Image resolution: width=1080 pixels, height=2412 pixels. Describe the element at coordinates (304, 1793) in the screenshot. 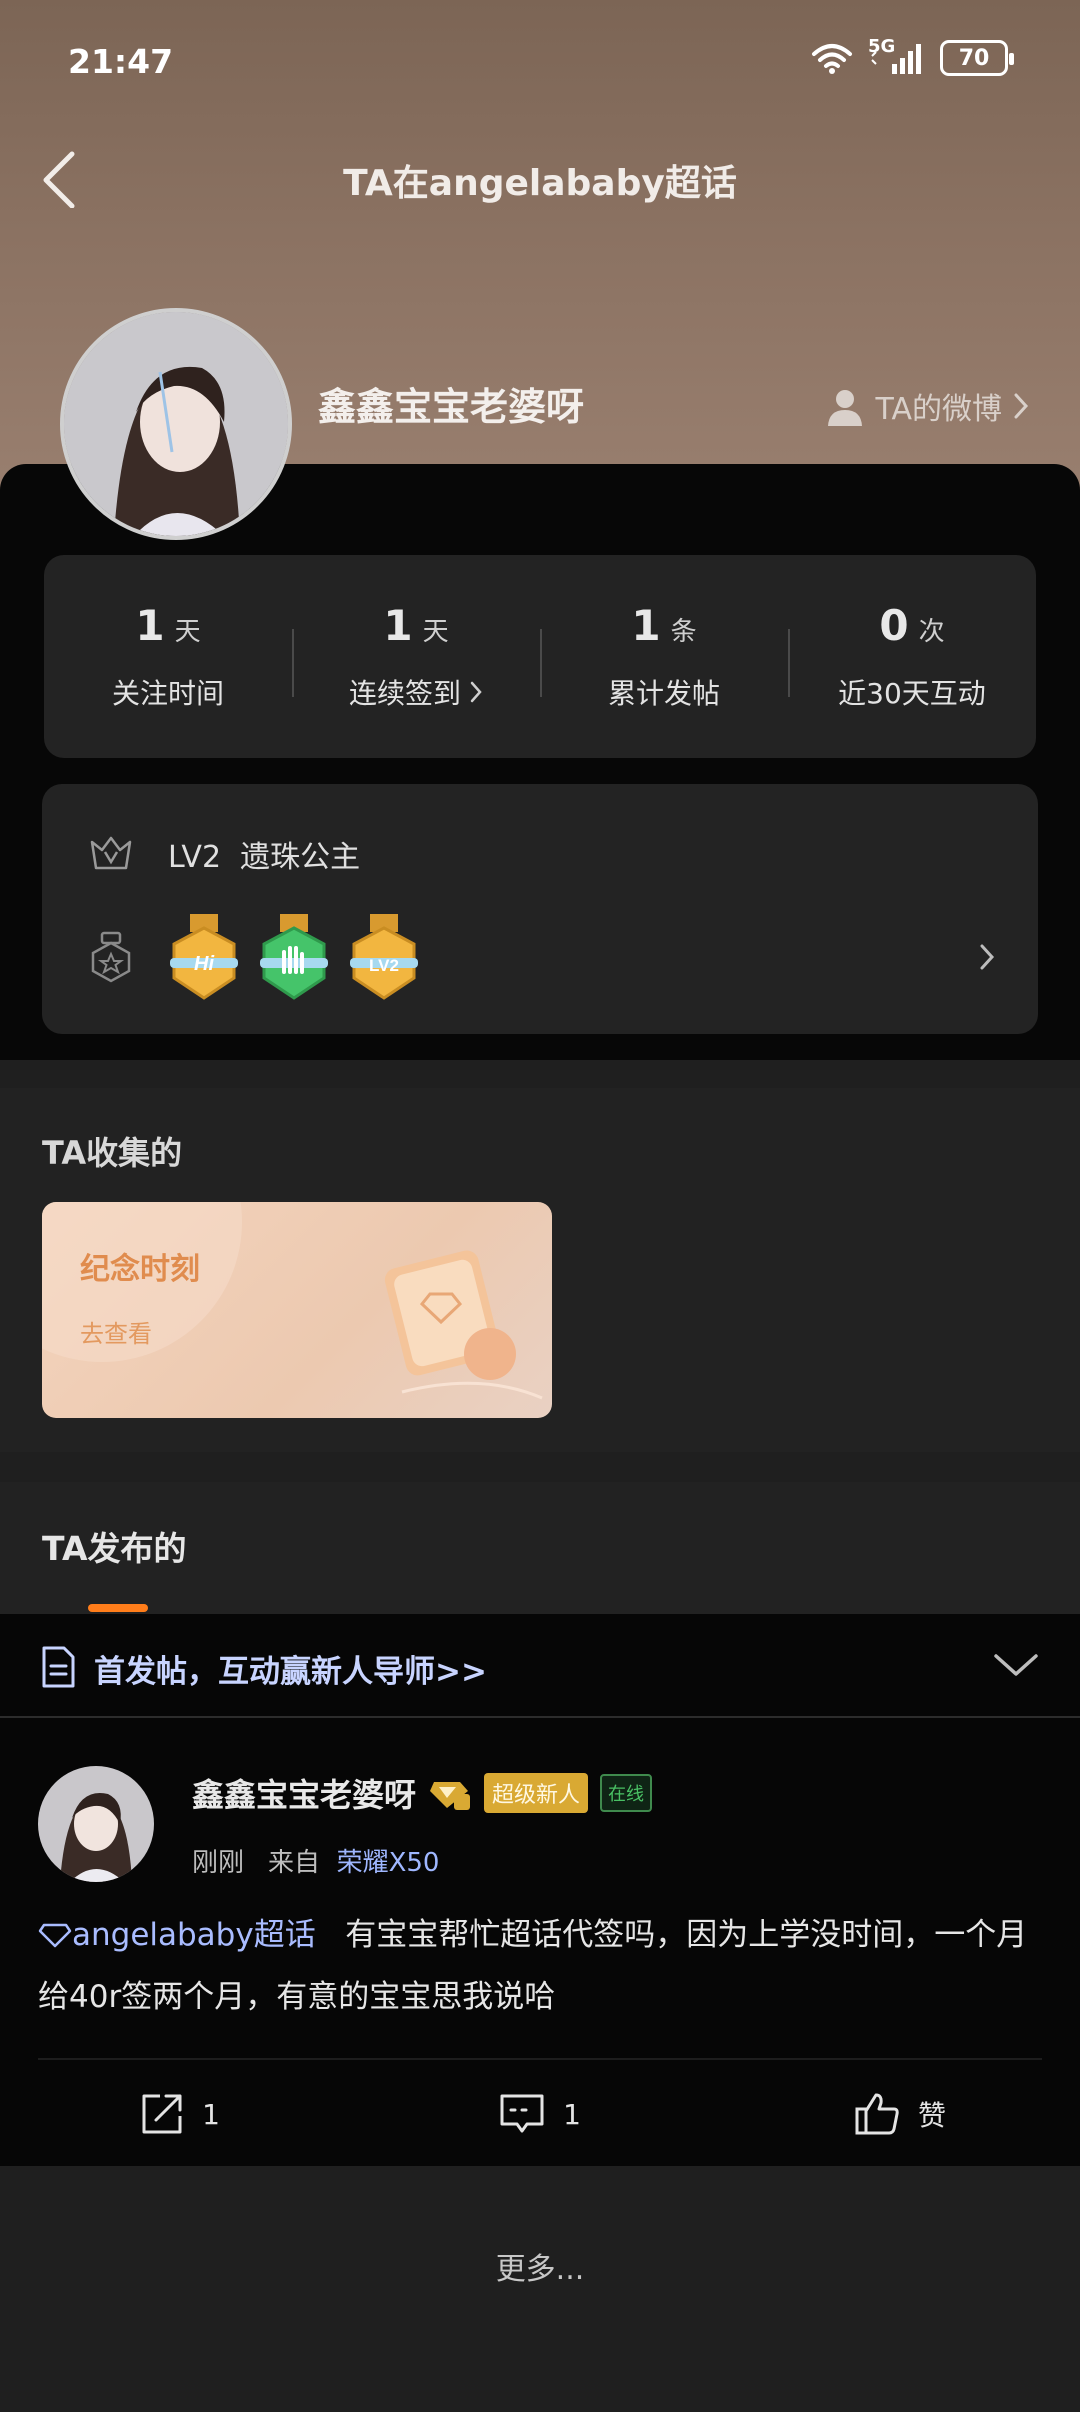

I see `post-author-name: 鑫鑫宝宝老婆呀` at that location.